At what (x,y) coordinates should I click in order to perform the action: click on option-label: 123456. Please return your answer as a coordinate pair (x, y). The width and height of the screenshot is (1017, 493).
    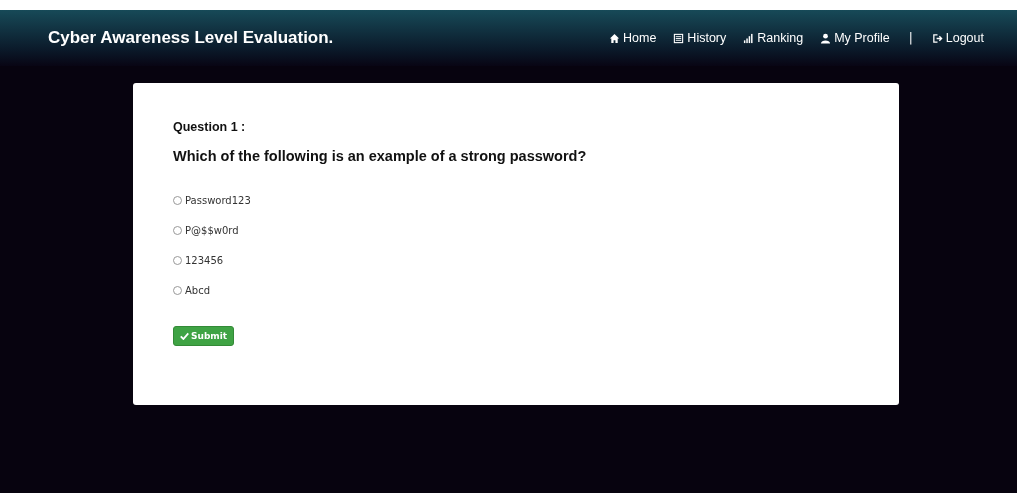
    Looking at the image, I should click on (204, 260).